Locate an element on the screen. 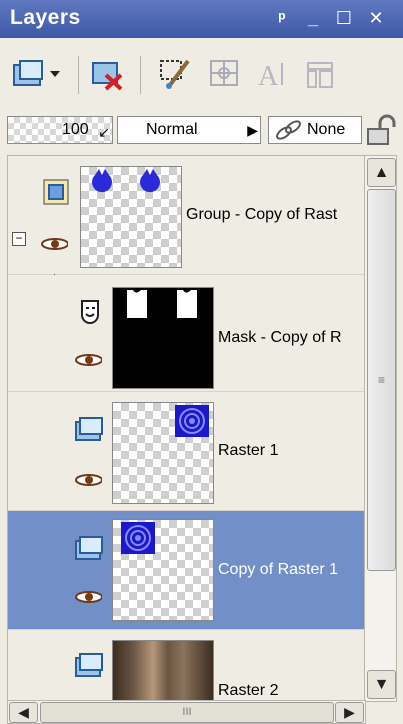 The width and height of the screenshot is (403, 724). scroll-down-button: ▼ is located at coordinates (381, 684).